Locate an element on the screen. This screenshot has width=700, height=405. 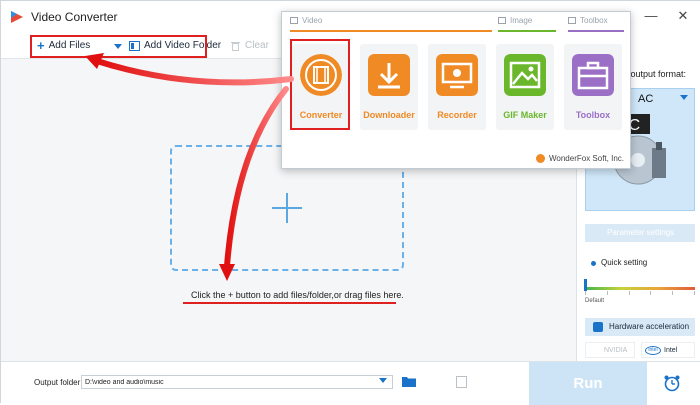
category-video: Video is located at coordinates (306, 20).